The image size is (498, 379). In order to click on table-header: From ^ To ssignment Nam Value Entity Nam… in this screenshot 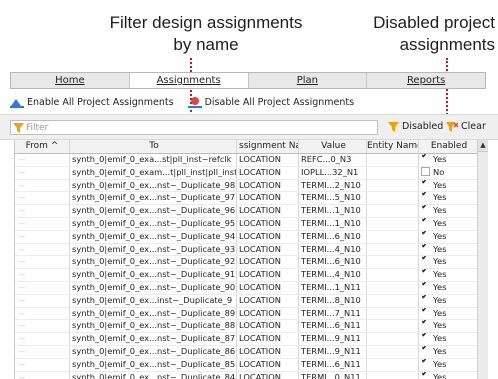, I will do `click(246, 147)`.